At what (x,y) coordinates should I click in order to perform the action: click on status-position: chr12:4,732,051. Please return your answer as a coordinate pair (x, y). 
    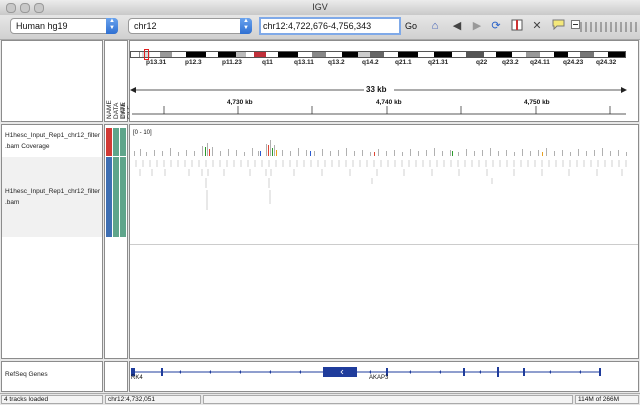
    Looking at the image, I should click on (153, 399).